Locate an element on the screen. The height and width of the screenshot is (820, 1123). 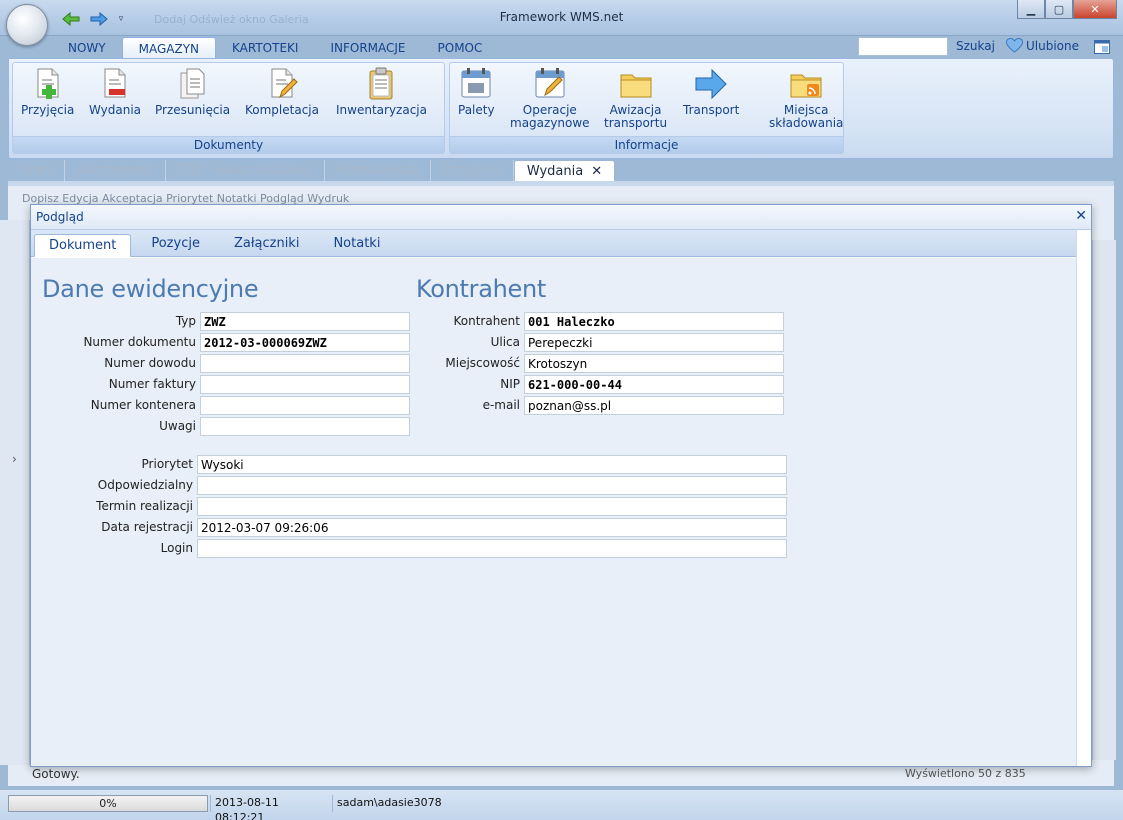
ribbon-button-awizacja-transportu: Awizacja transportu is located at coordinates (635, 98).